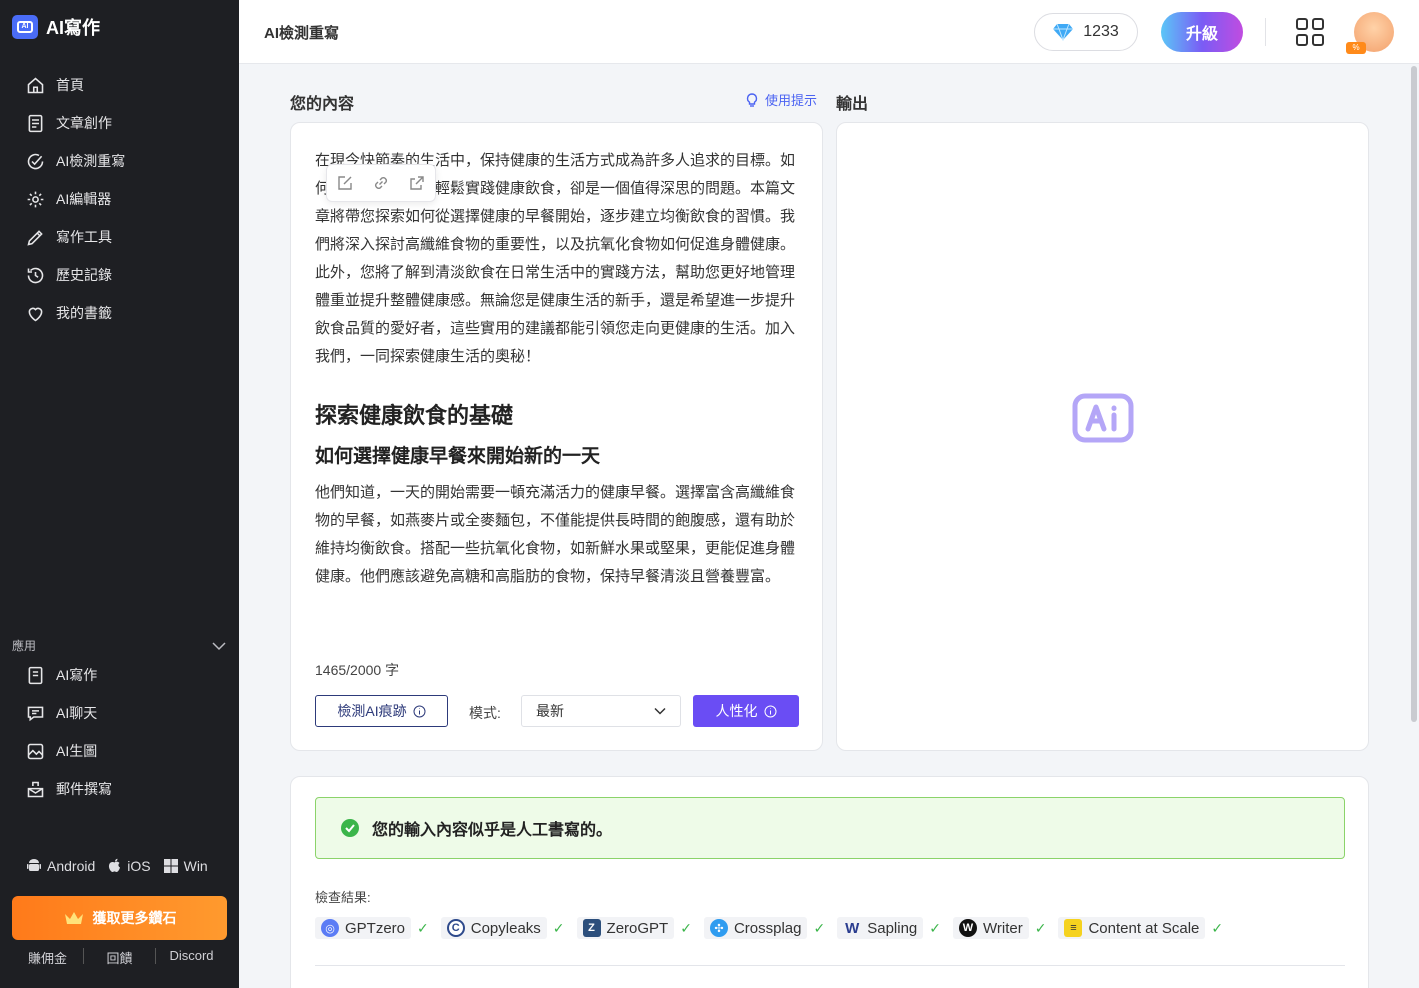 This screenshot has height=988, width=1419. I want to click on sidebar-item-label: 我的書籤, so click(84, 313).